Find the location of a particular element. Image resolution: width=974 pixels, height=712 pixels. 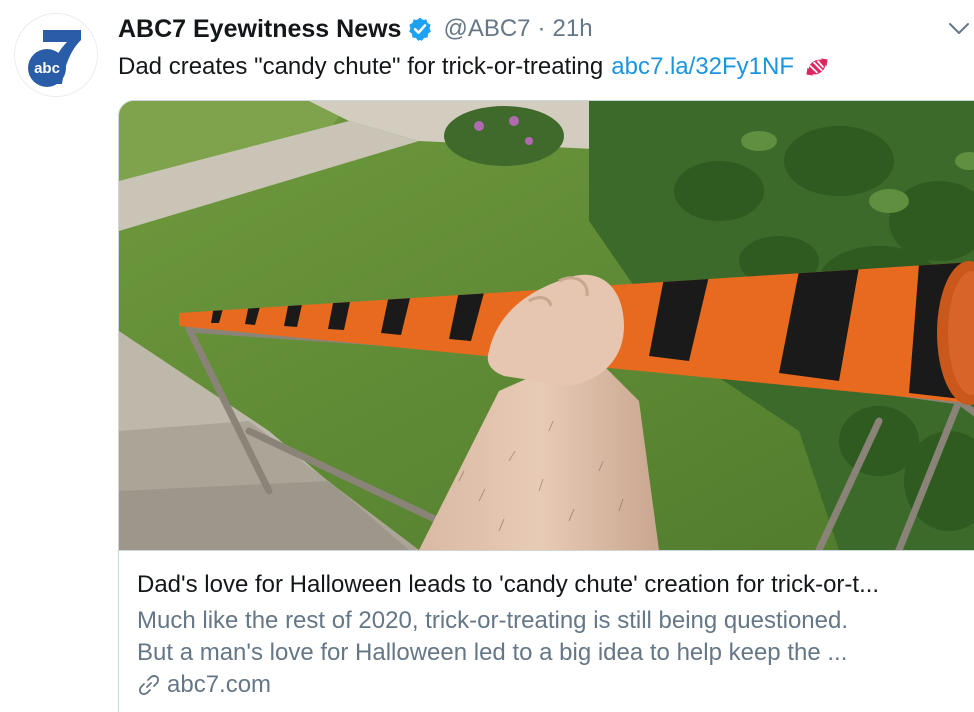

avatar-text: abc is located at coordinates (47, 68).